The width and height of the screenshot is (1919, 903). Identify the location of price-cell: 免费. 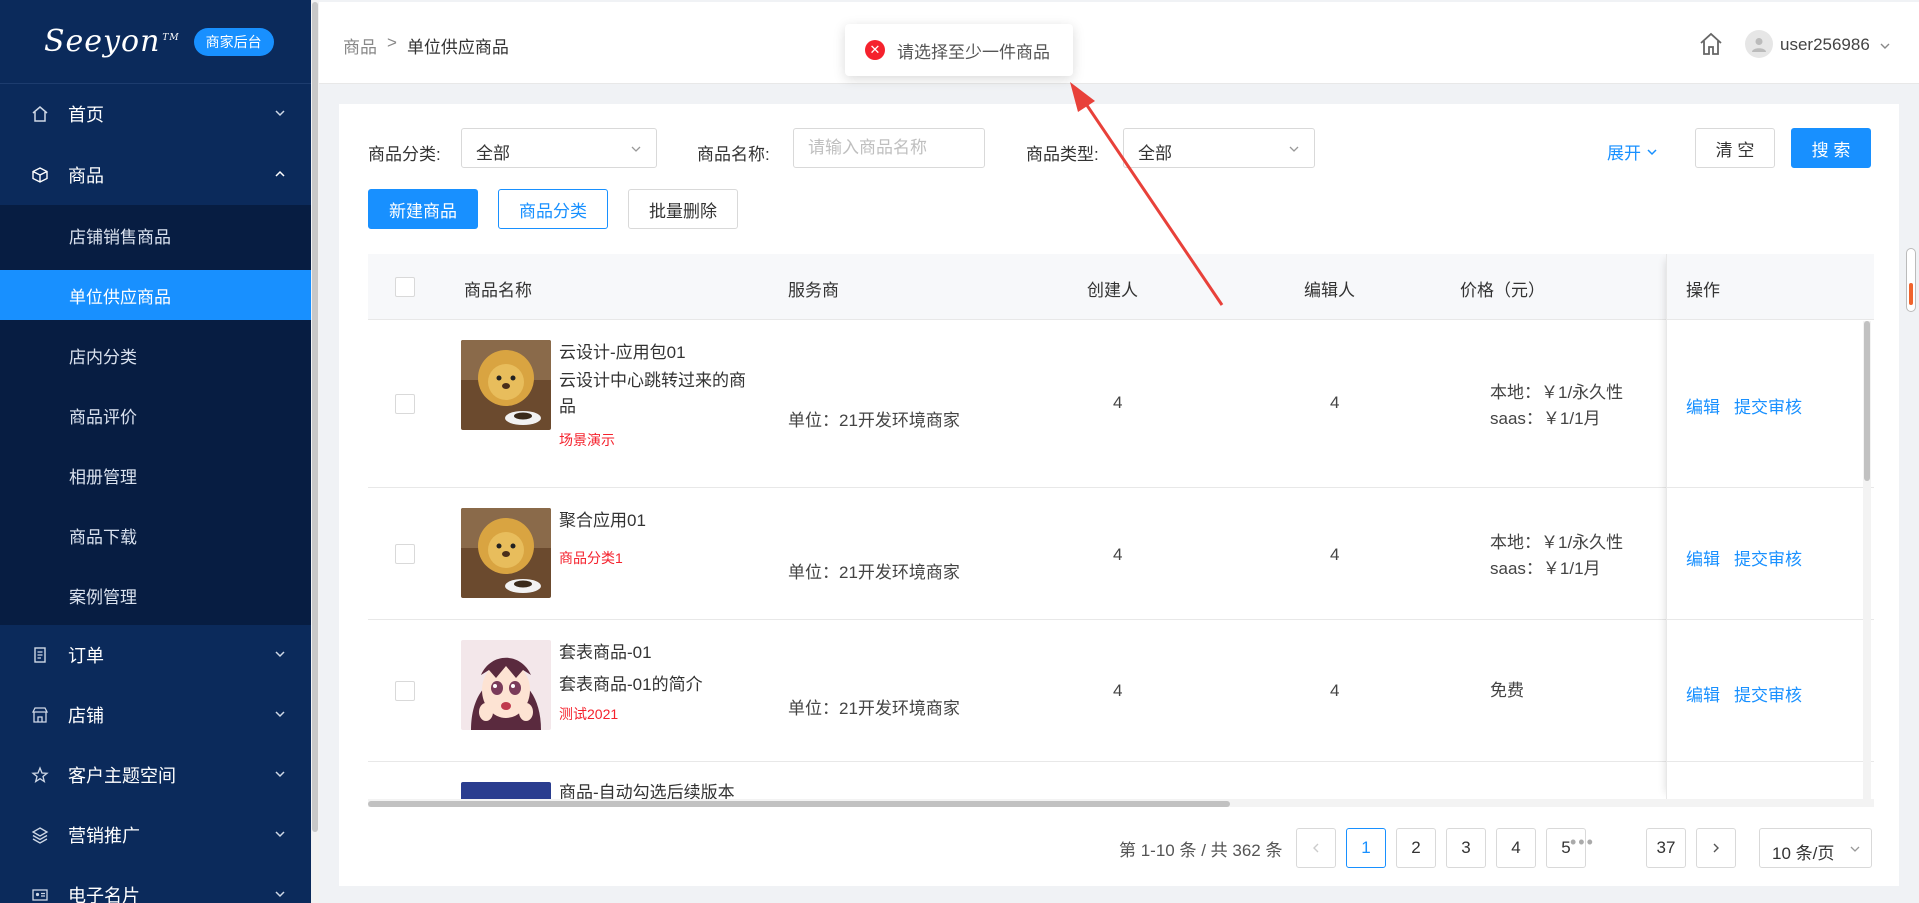
(1507, 691).